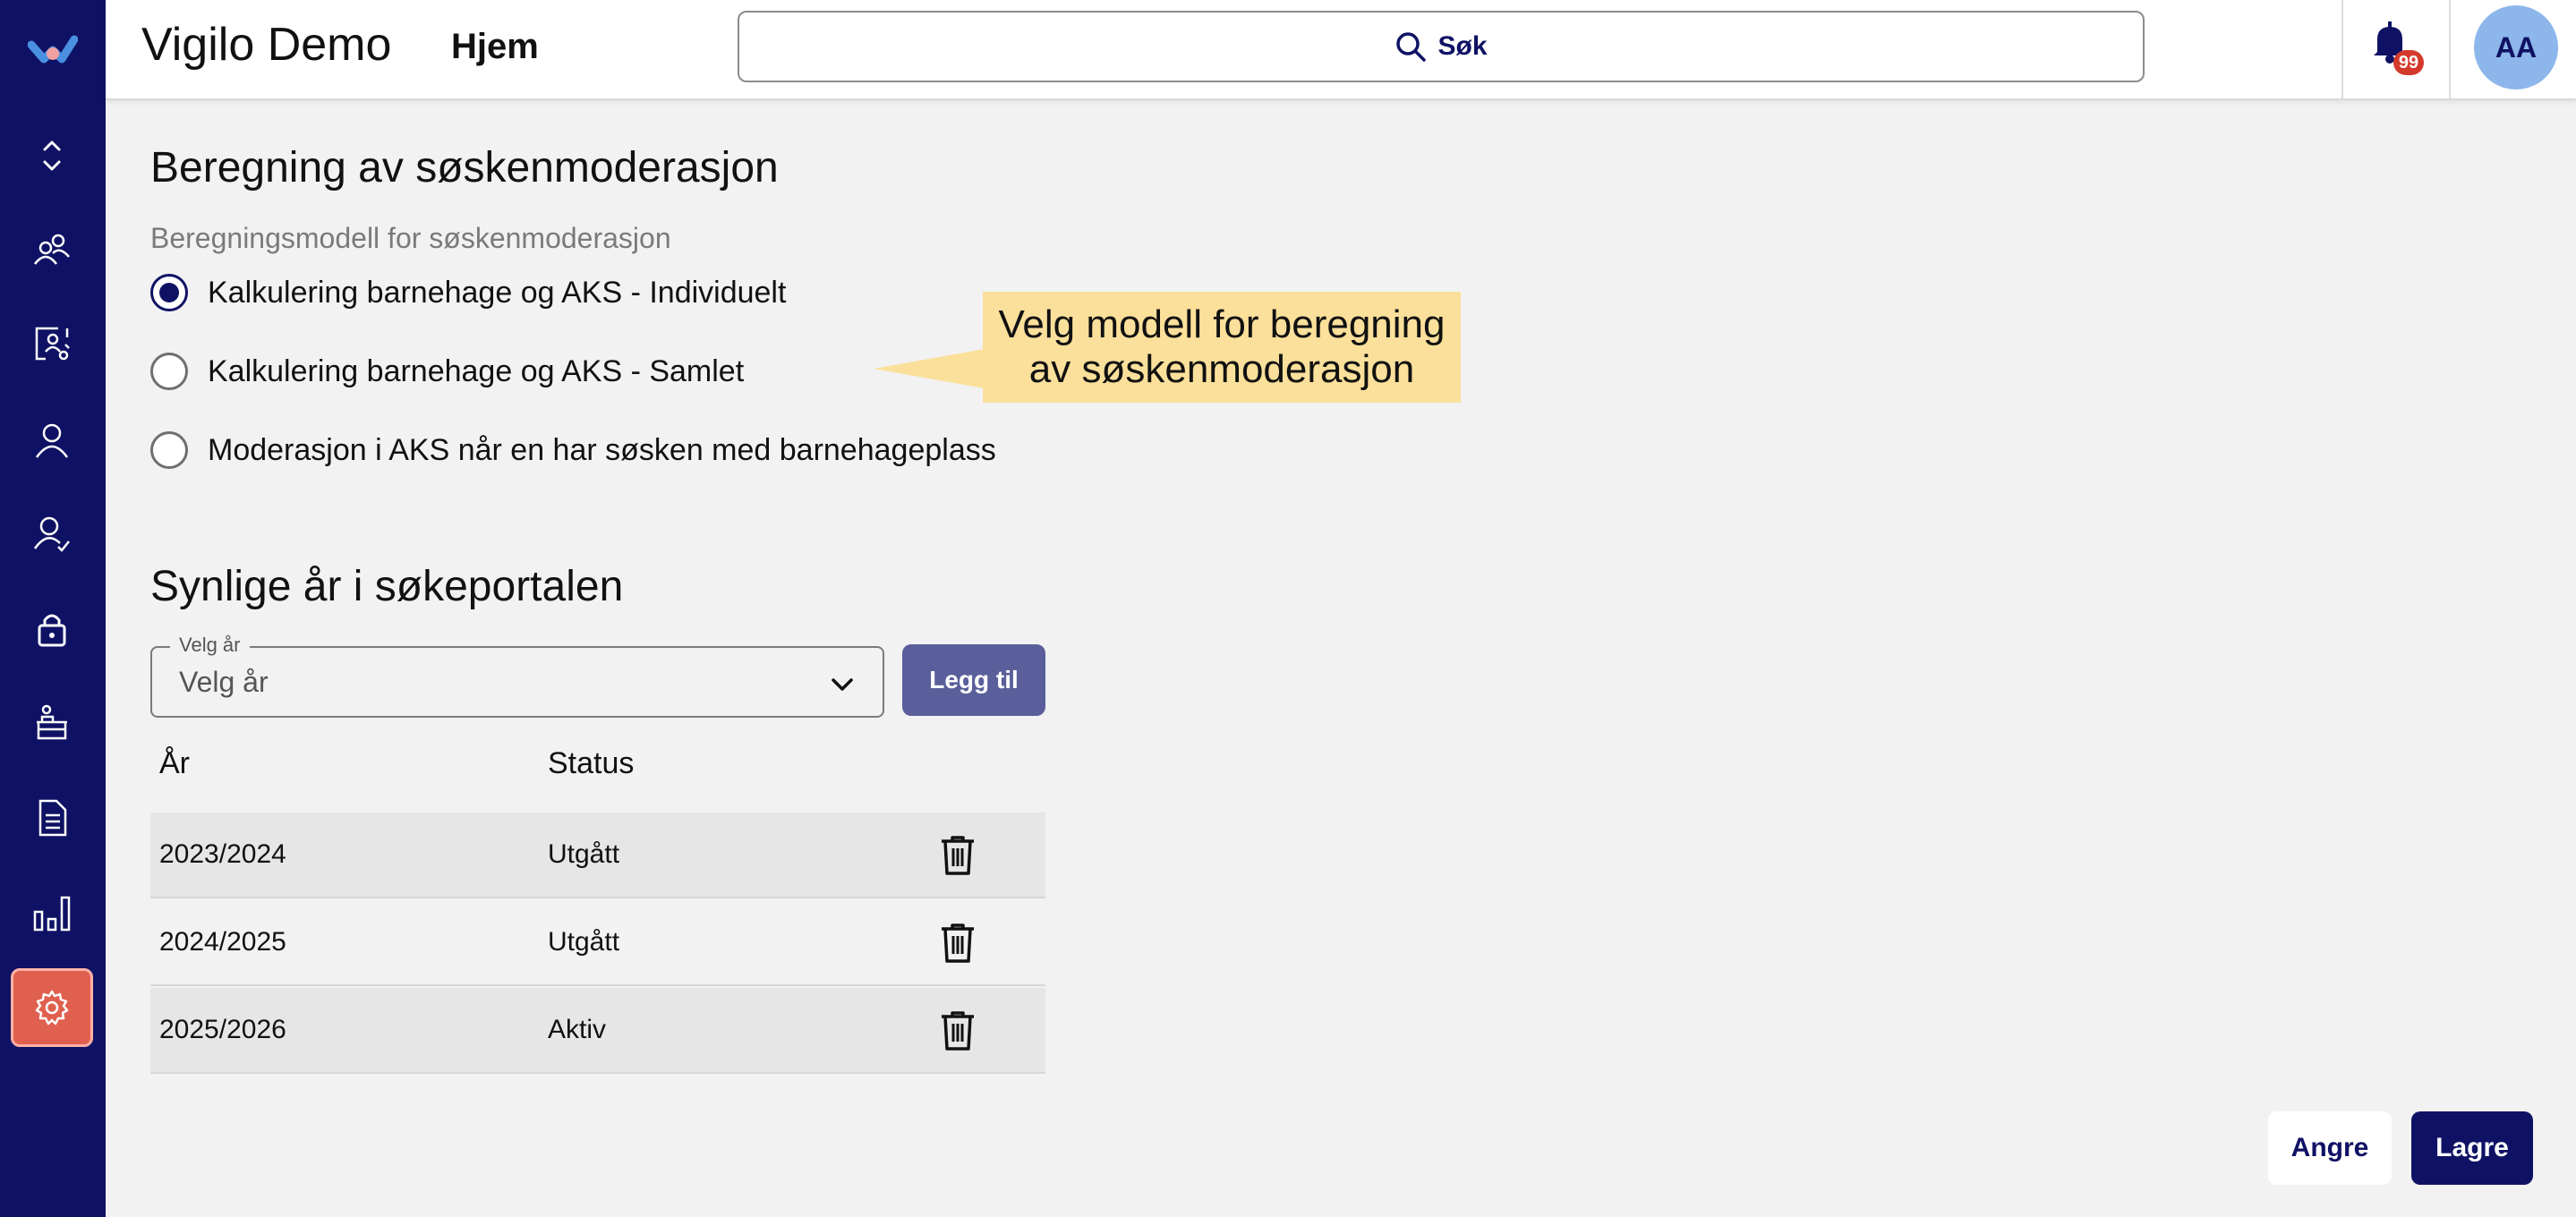  I want to click on year-select: Velg år Velg år, so click(517, 676).